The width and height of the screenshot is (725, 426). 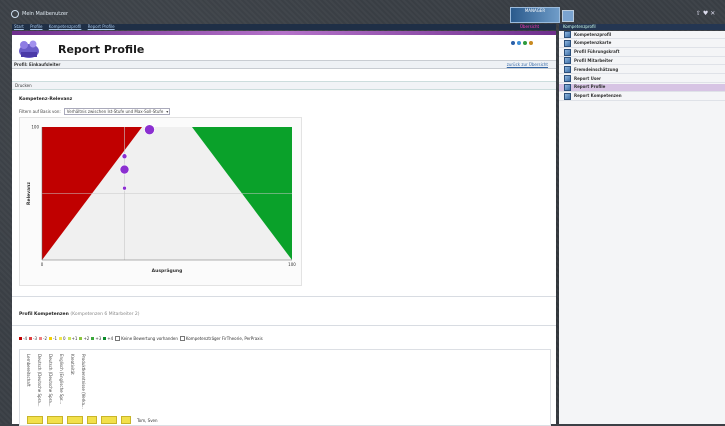 I want to click on legend-item: +3, so click(x=96, y=338).